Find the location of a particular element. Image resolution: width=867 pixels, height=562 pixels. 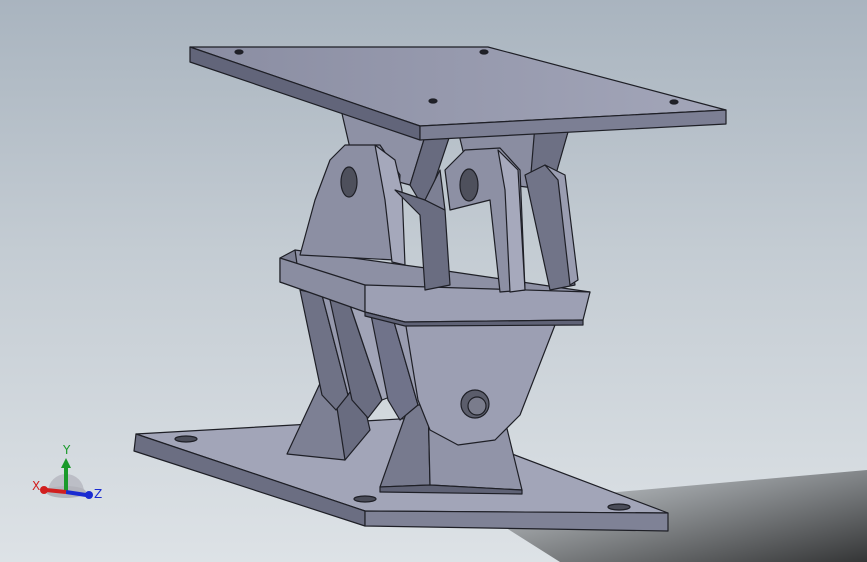

top-plate is located at coordinates (458, 93).